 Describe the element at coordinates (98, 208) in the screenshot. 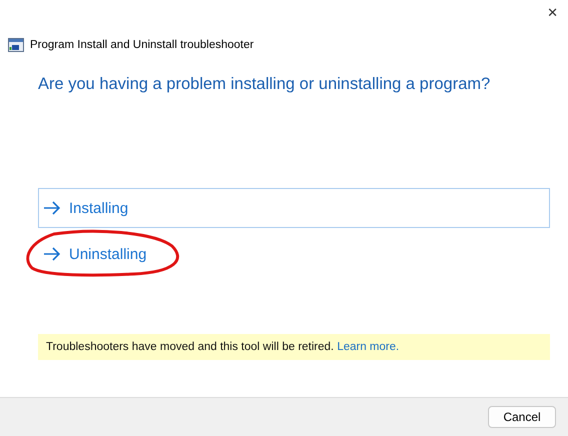

I see `option-label: Installing` at that location.